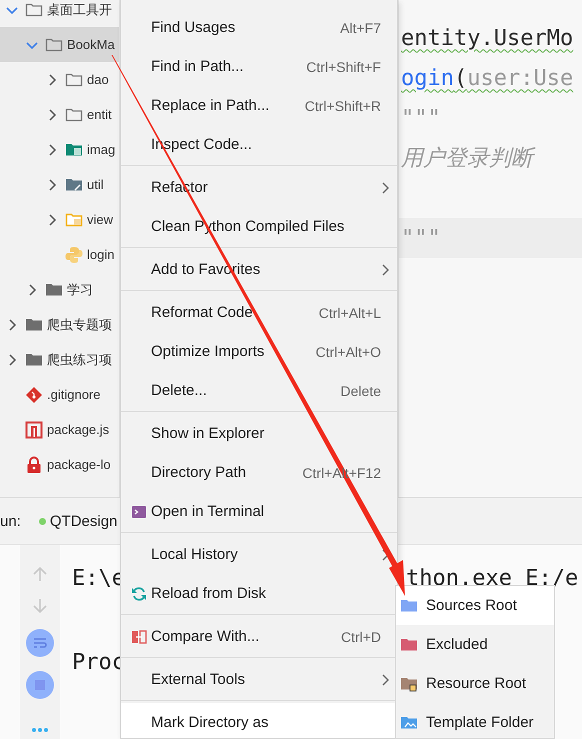 This screenshot has height=739, width=582. I want to click on file-name: 爬虫练习项, so click(79, 359).